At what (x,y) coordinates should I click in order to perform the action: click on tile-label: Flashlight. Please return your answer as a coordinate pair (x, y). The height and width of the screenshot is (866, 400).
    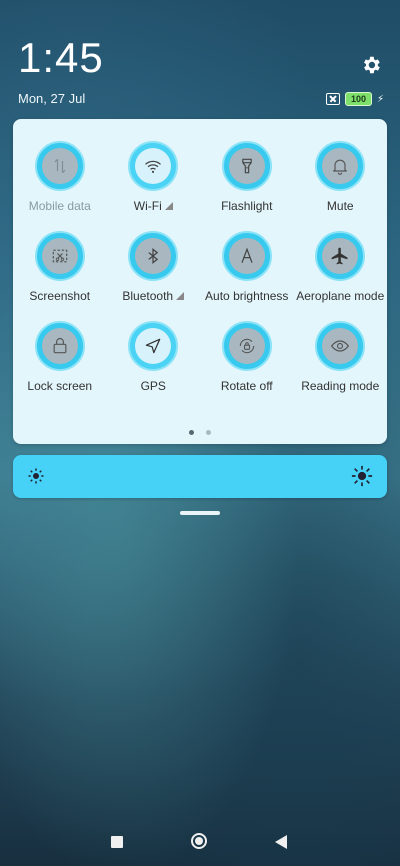
    Looking at the image, I should click on (247, 206).